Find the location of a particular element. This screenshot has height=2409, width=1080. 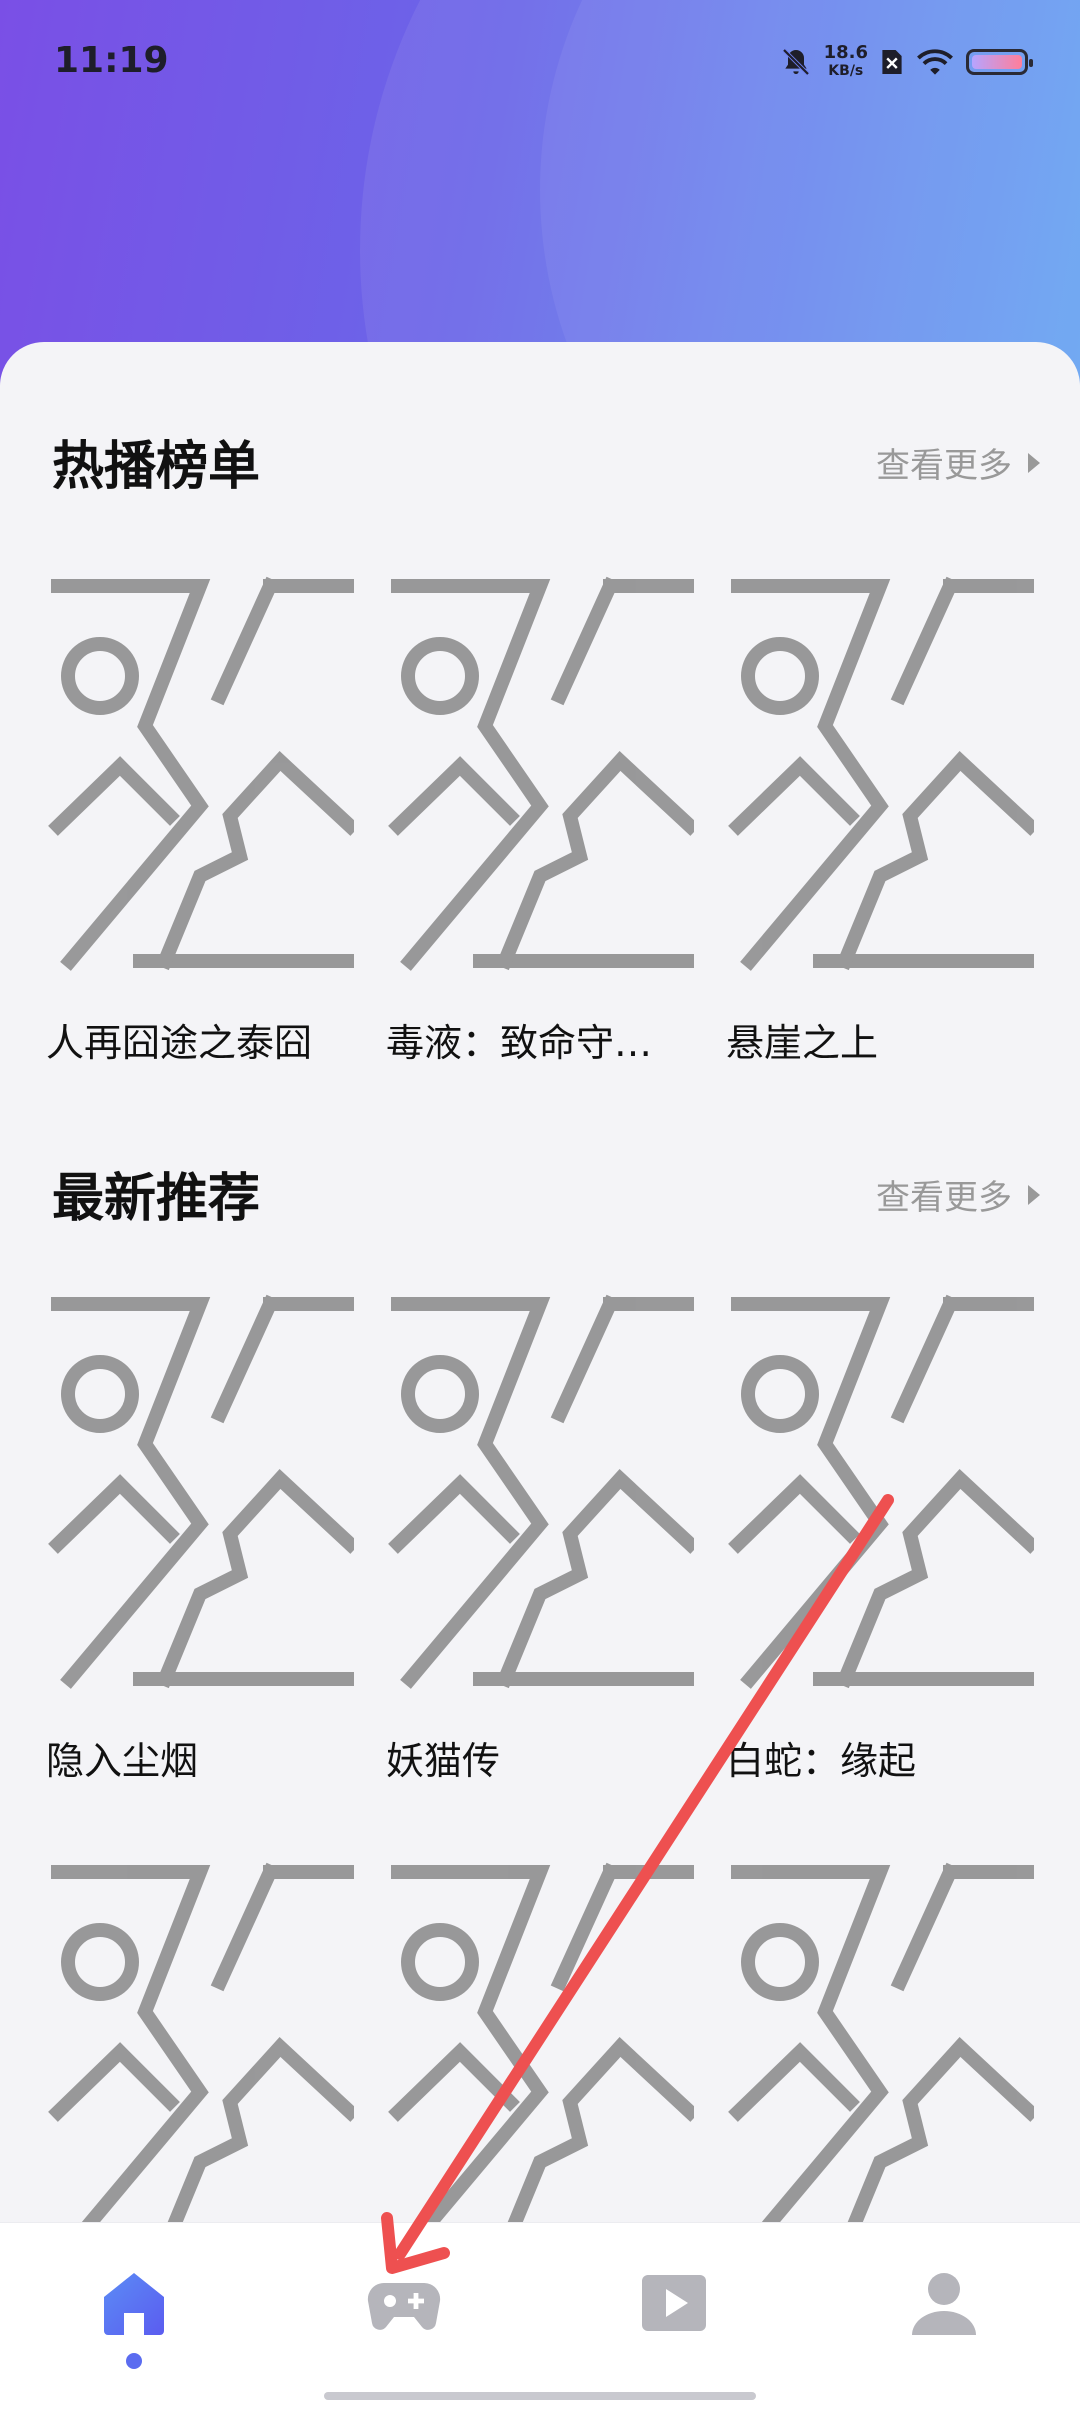

status-bar: 11:19 18.6 KB/s is located at coordinates (540, 63).